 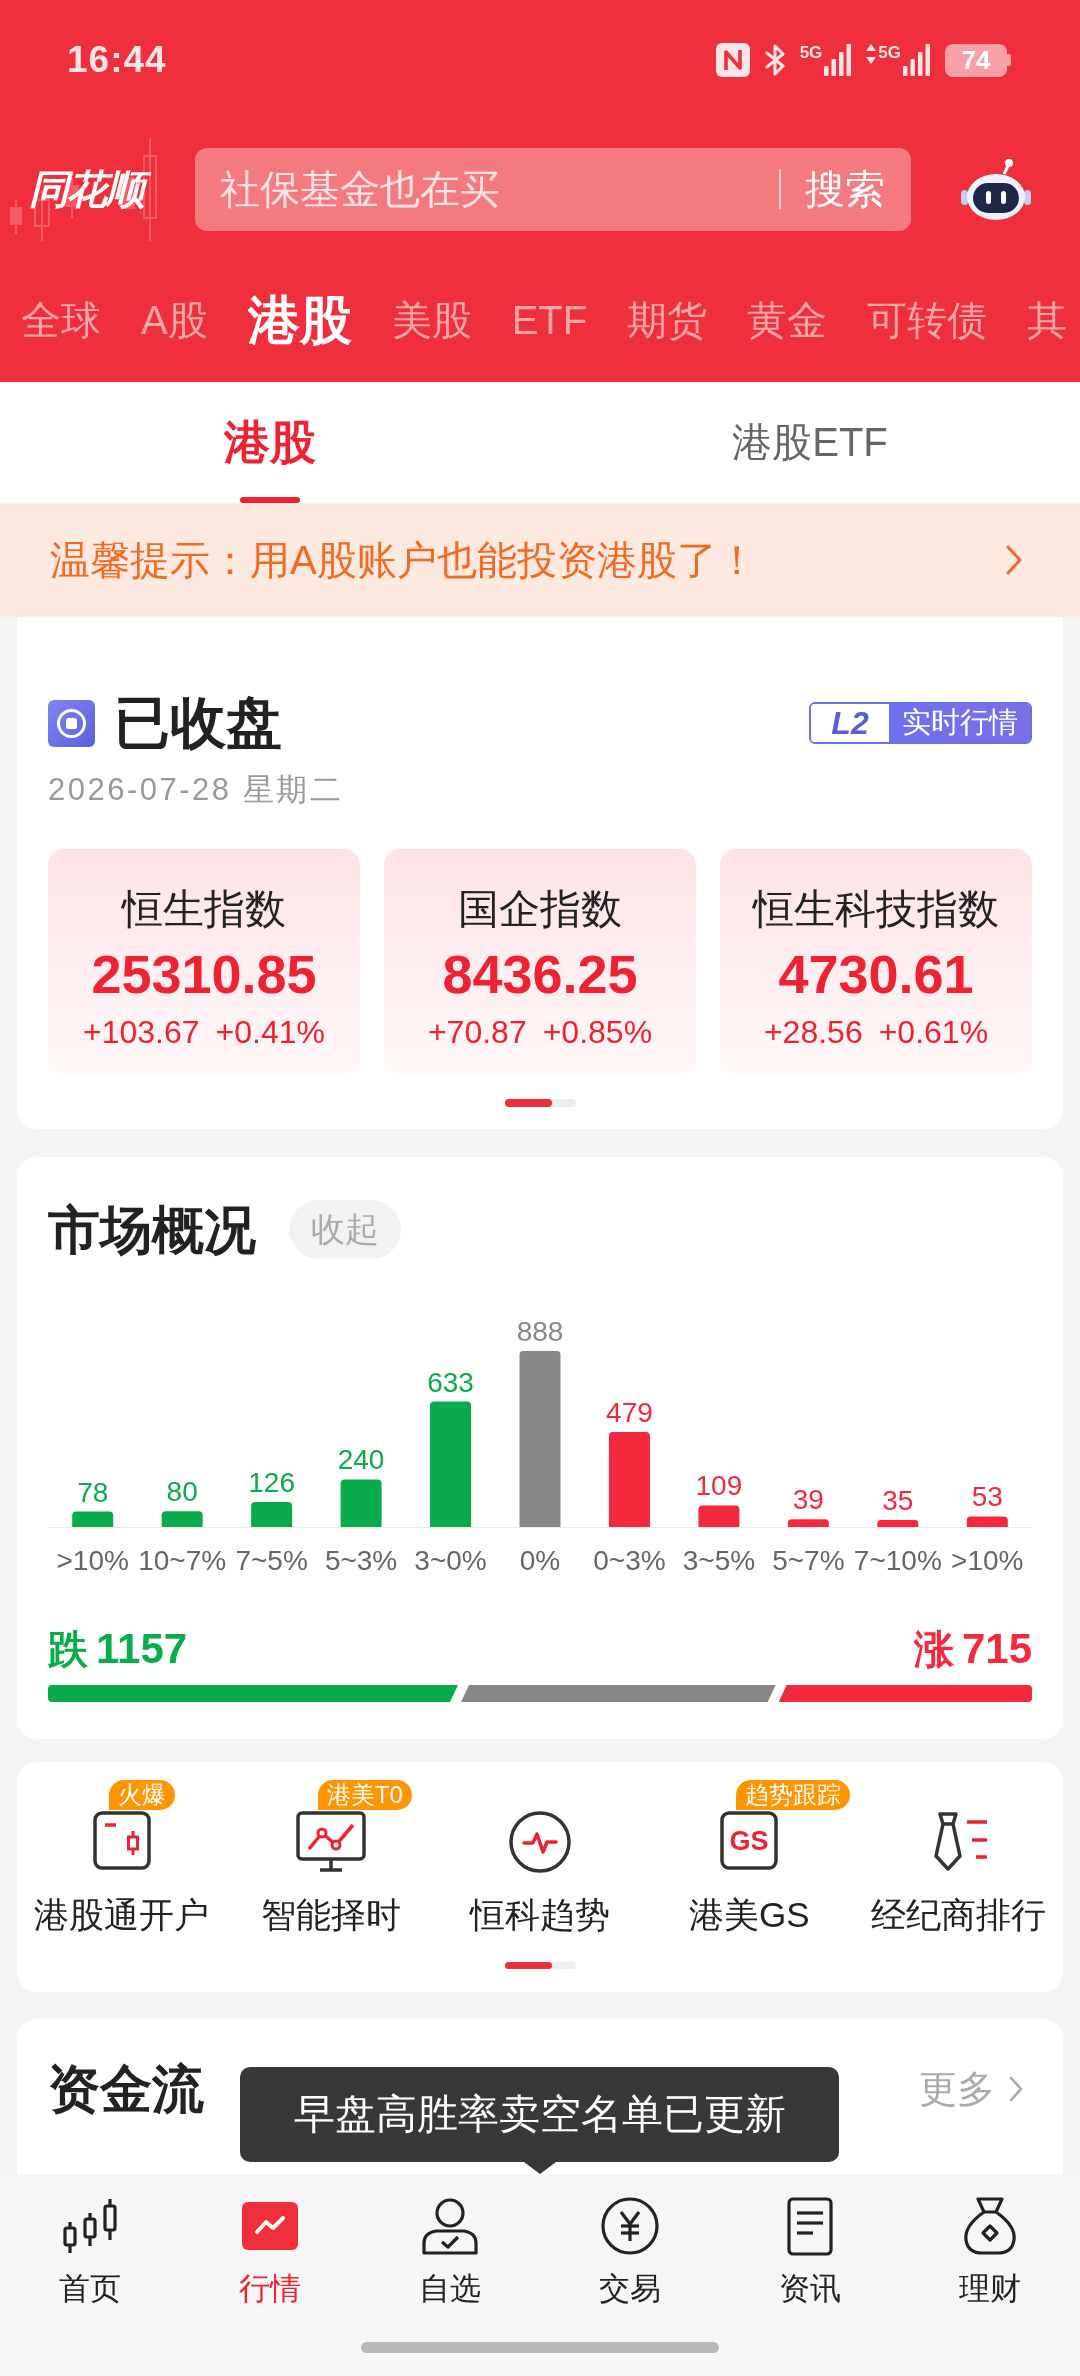 What do you see at coordinates (978, 60) in the screenshot?
I see `battery-indicator: 74` at bounding box center [978, 60].